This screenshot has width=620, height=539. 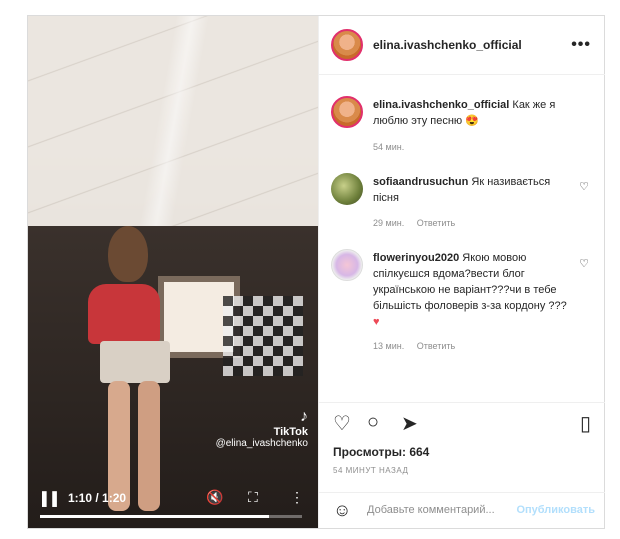 What do you see at coordinates (381, 452) in the screenshot?
I see `views-count: Просмотры: 664` at bounding box center [381, 452].